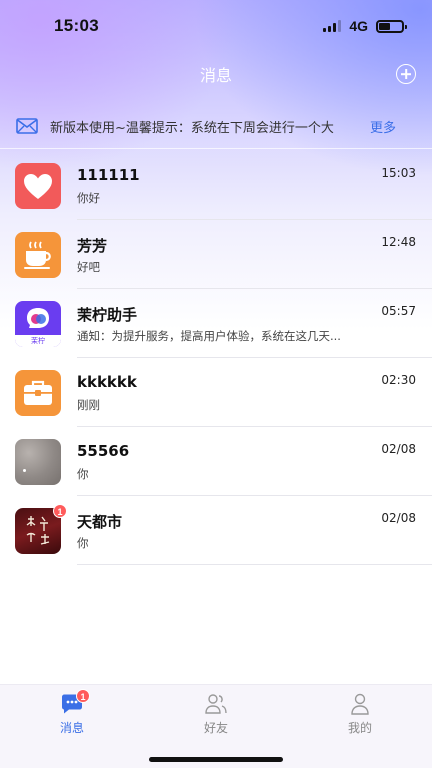 The height and width of the screenshot is (768, 432). Describe the element at coordinates (216, 254) in the screenshot. I see `conversation-item: 芳芳 好吧 12:48` at that location.